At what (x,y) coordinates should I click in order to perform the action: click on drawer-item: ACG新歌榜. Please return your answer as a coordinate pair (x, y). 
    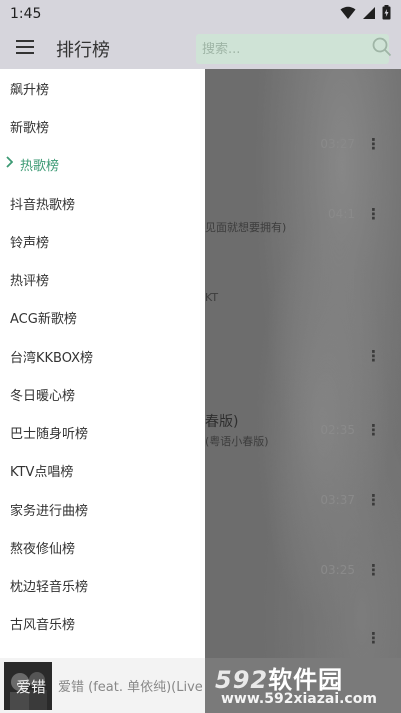
    Looking at the image, I should click on (102, 317).